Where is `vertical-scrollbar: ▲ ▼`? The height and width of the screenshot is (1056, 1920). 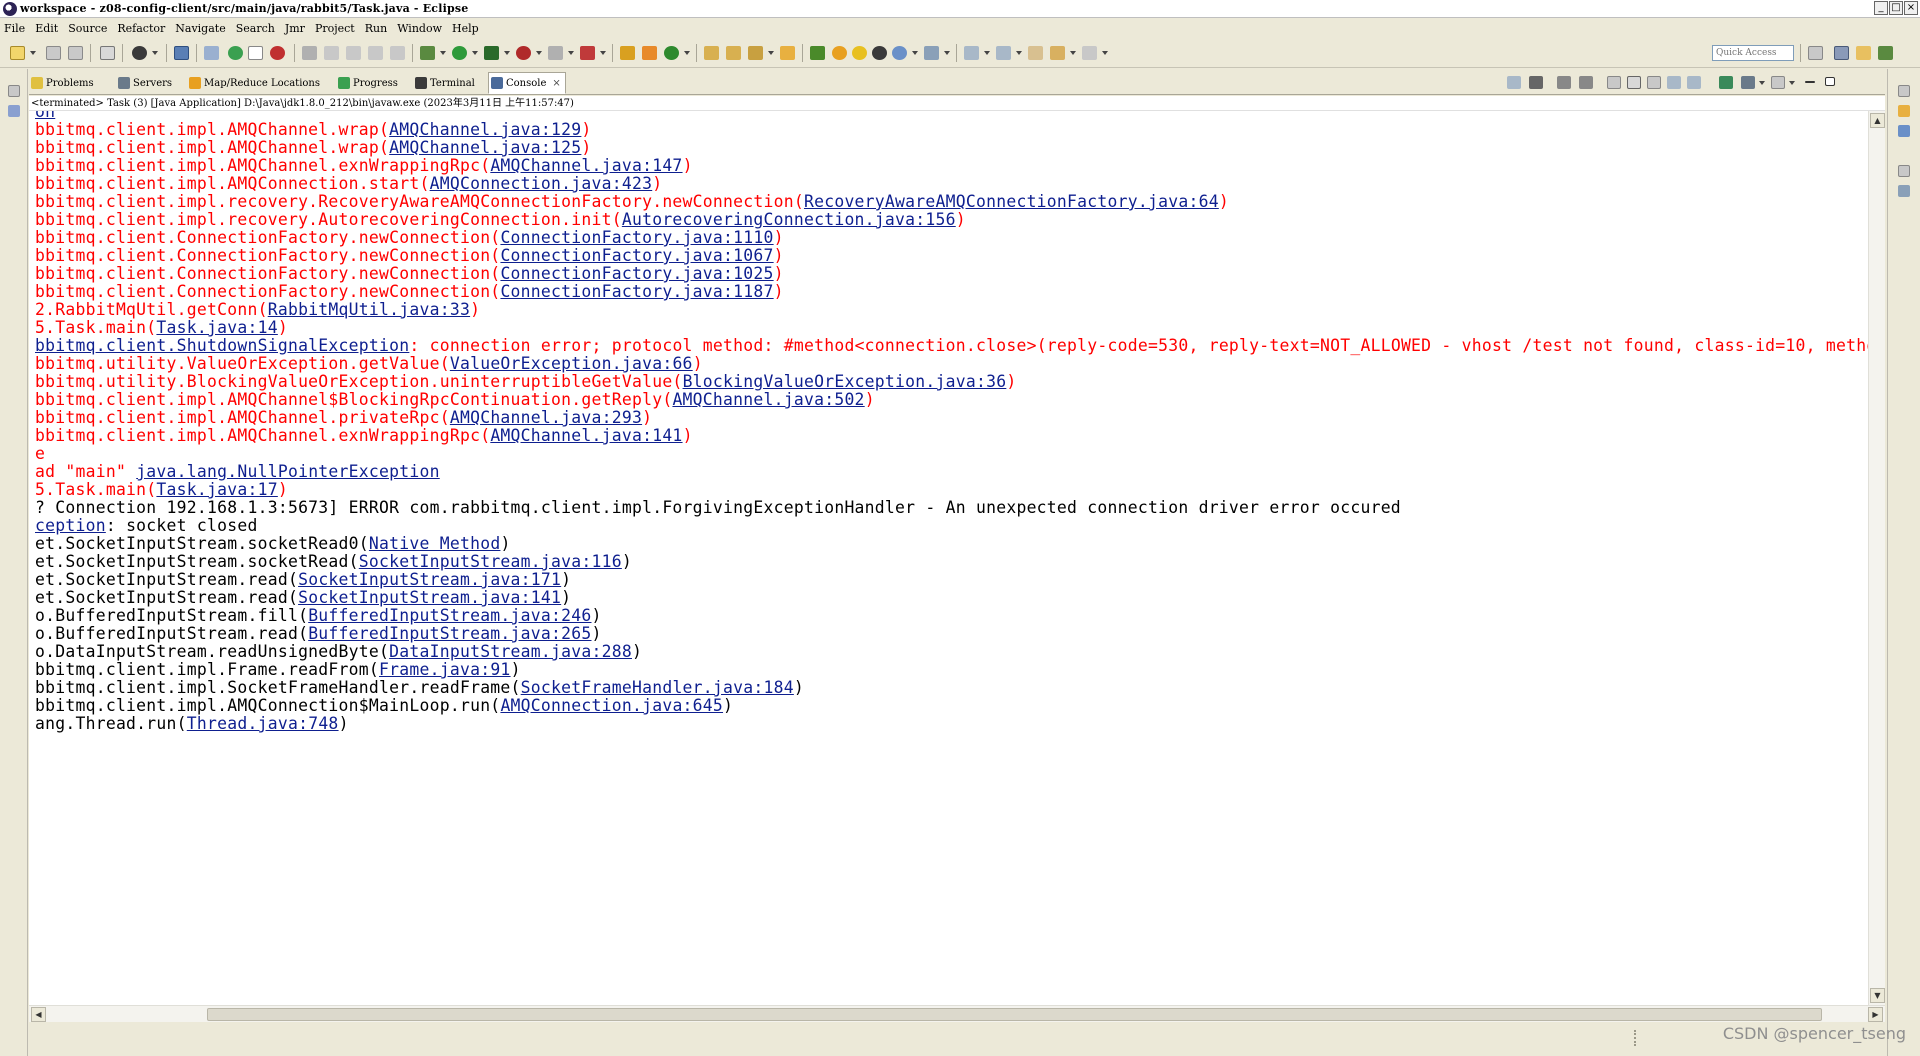 vertical-scrollbar: ▲ ▼ is located at coordinates (1876, 558).